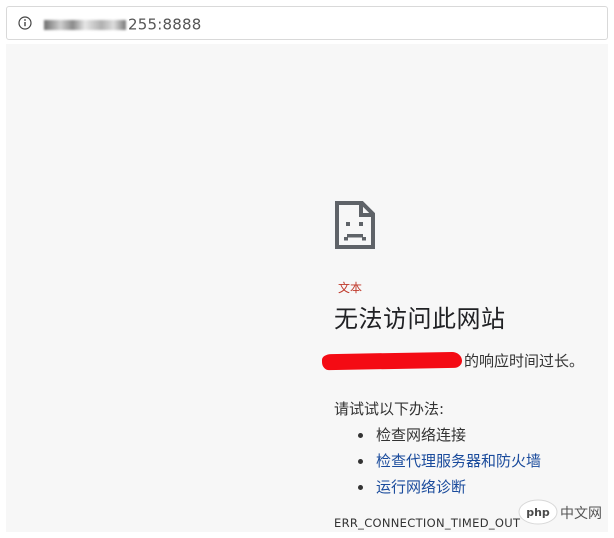 Image resolution: width=614 pixels, height=538 pixels. Describe the element at coordinates (458, 461) in the screenshot. I see `suggestion-check-proxy-link: 检查代理服务器和防火墙` at that location.